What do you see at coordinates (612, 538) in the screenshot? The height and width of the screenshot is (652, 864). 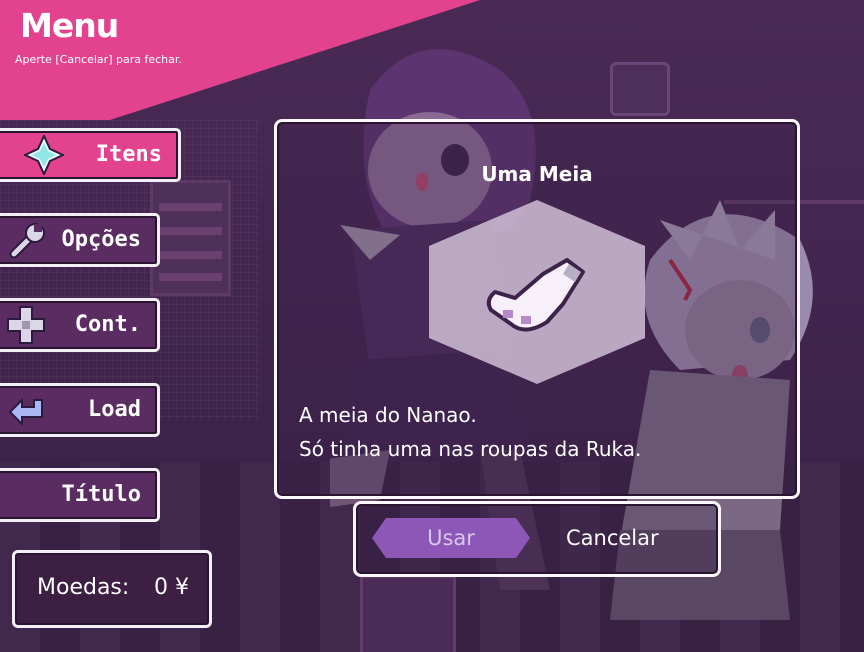 I see `cancel-button: Cancelar` at bounding box center [612, 538].